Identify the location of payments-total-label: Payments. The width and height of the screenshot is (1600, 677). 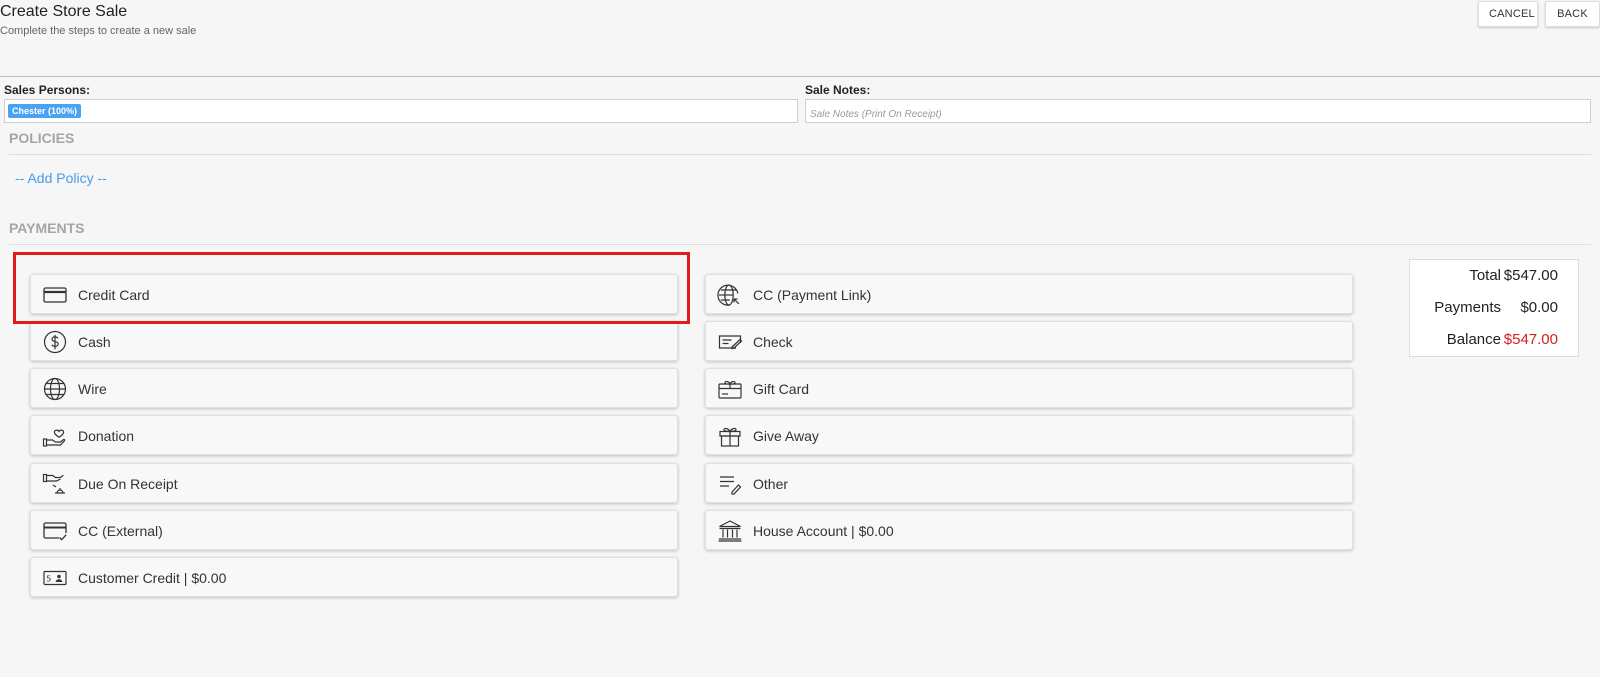
(1467, 307).